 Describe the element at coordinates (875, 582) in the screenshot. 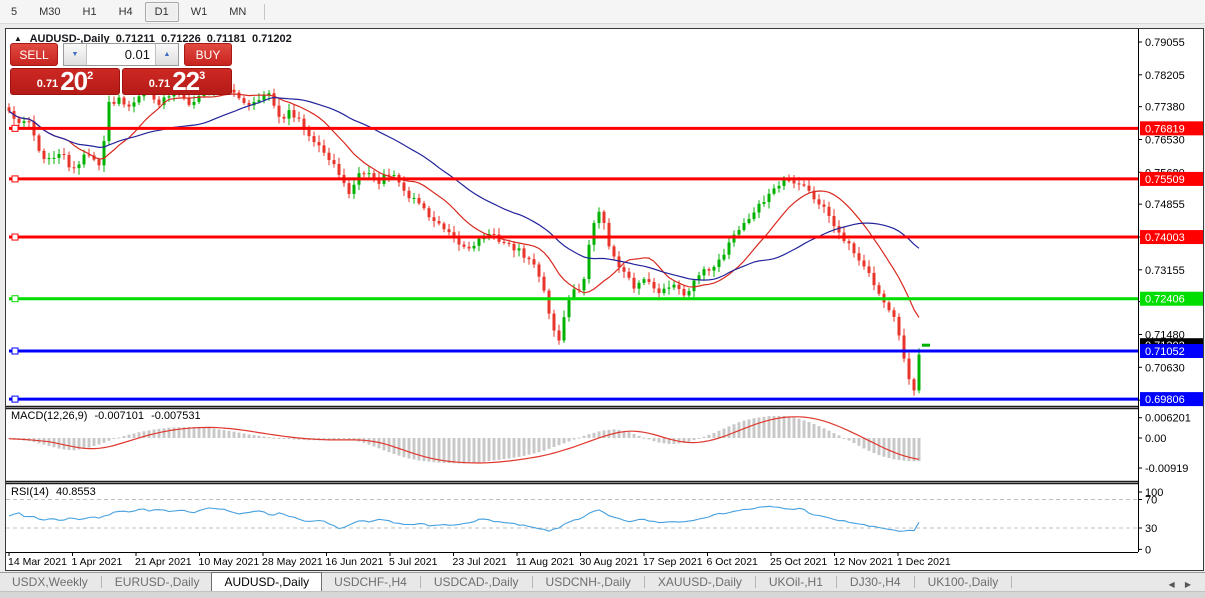

I see `tab-dj30-h4: DJ30-,H4` at that location.